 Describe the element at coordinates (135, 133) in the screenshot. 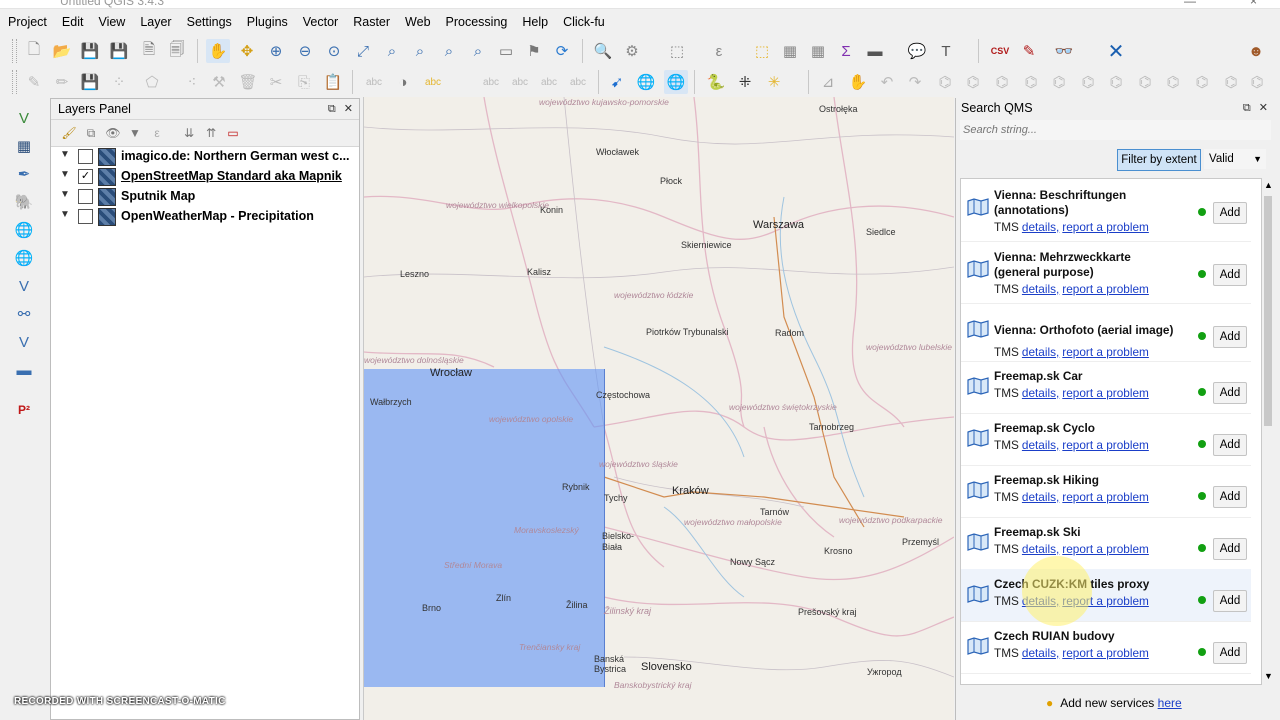

I see `filter-legend-icon: ▼` at that location.